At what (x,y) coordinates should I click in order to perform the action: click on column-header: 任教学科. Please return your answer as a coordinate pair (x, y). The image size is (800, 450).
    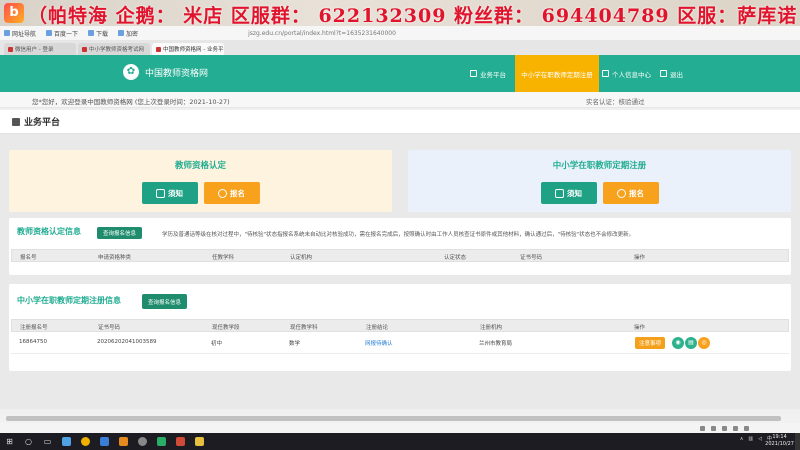
    Looking at the image, I should click on (223, 258).